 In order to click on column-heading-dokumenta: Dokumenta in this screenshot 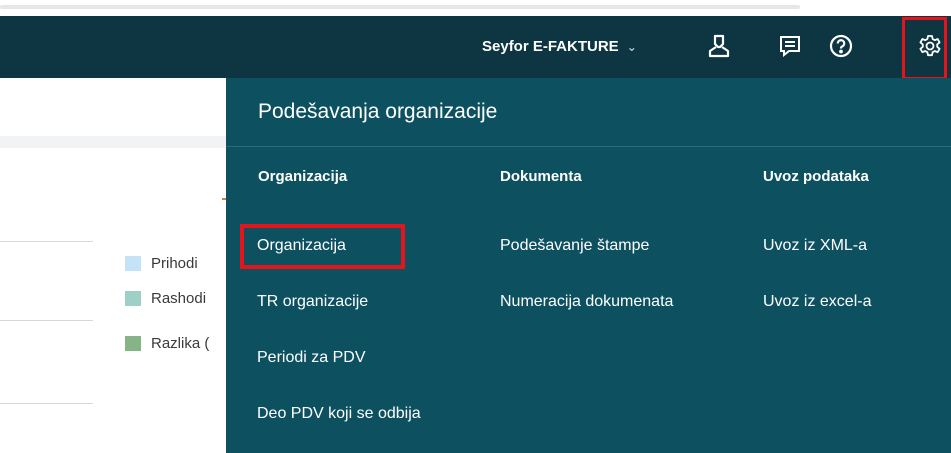, I will do `click(541, 176)`.